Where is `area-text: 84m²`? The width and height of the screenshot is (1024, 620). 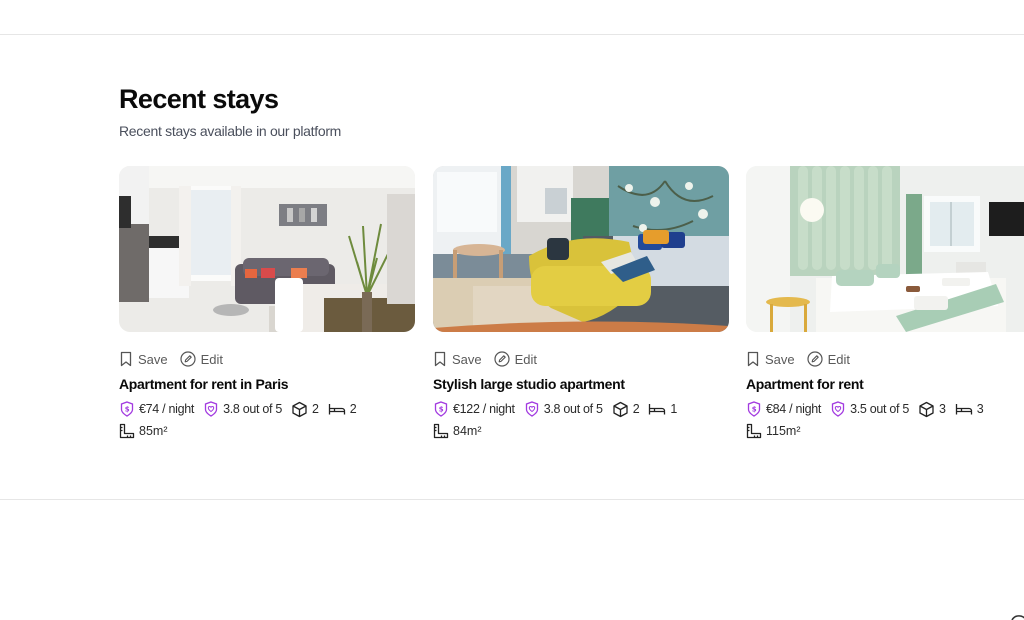 area-text: 84m² is located at coordinates (467, 431).